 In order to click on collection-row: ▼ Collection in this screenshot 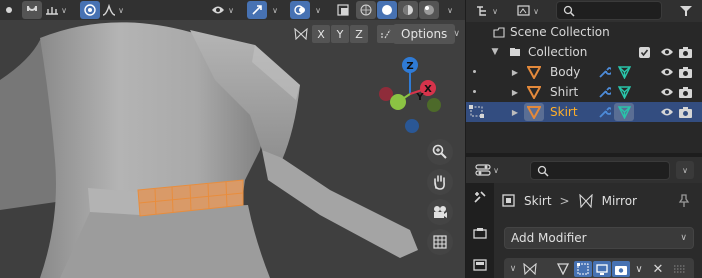, I will do `click(584, 52)`.